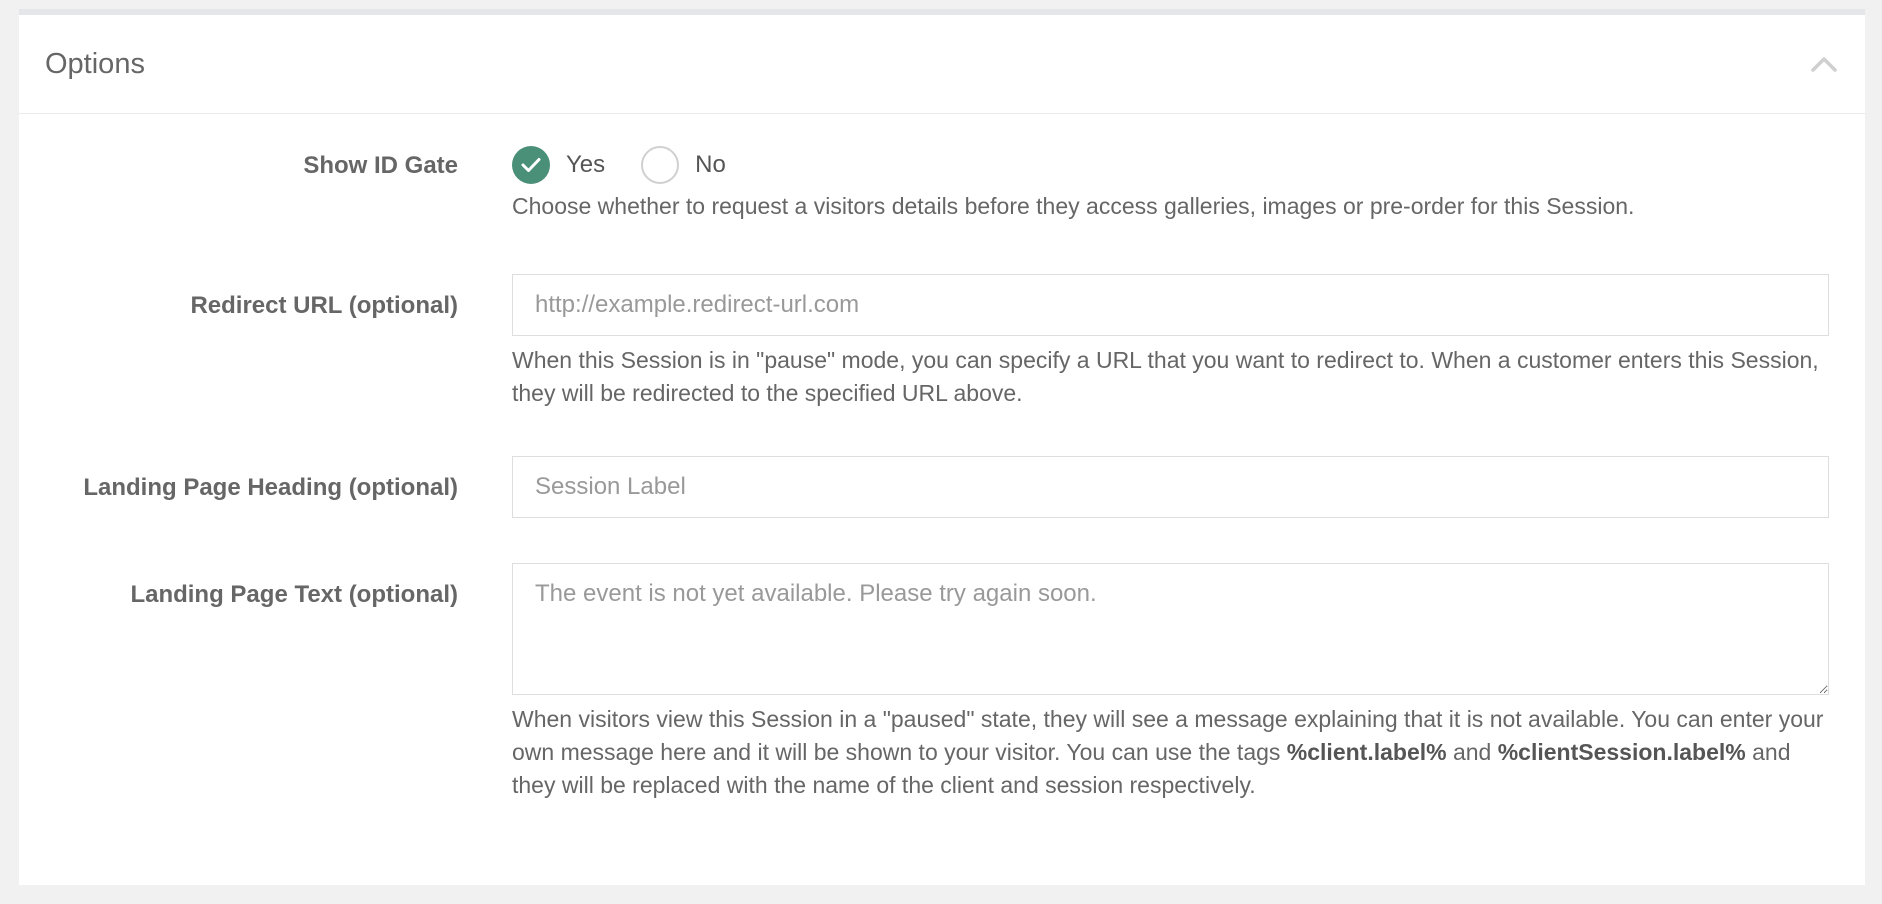 The height and width of the screenshot is (904, 1882). What do you see at coordinates (324, 305) in the screenshot?
I see `redirect-label: Redirect URL (optional)` at bounding box center [324, 305].